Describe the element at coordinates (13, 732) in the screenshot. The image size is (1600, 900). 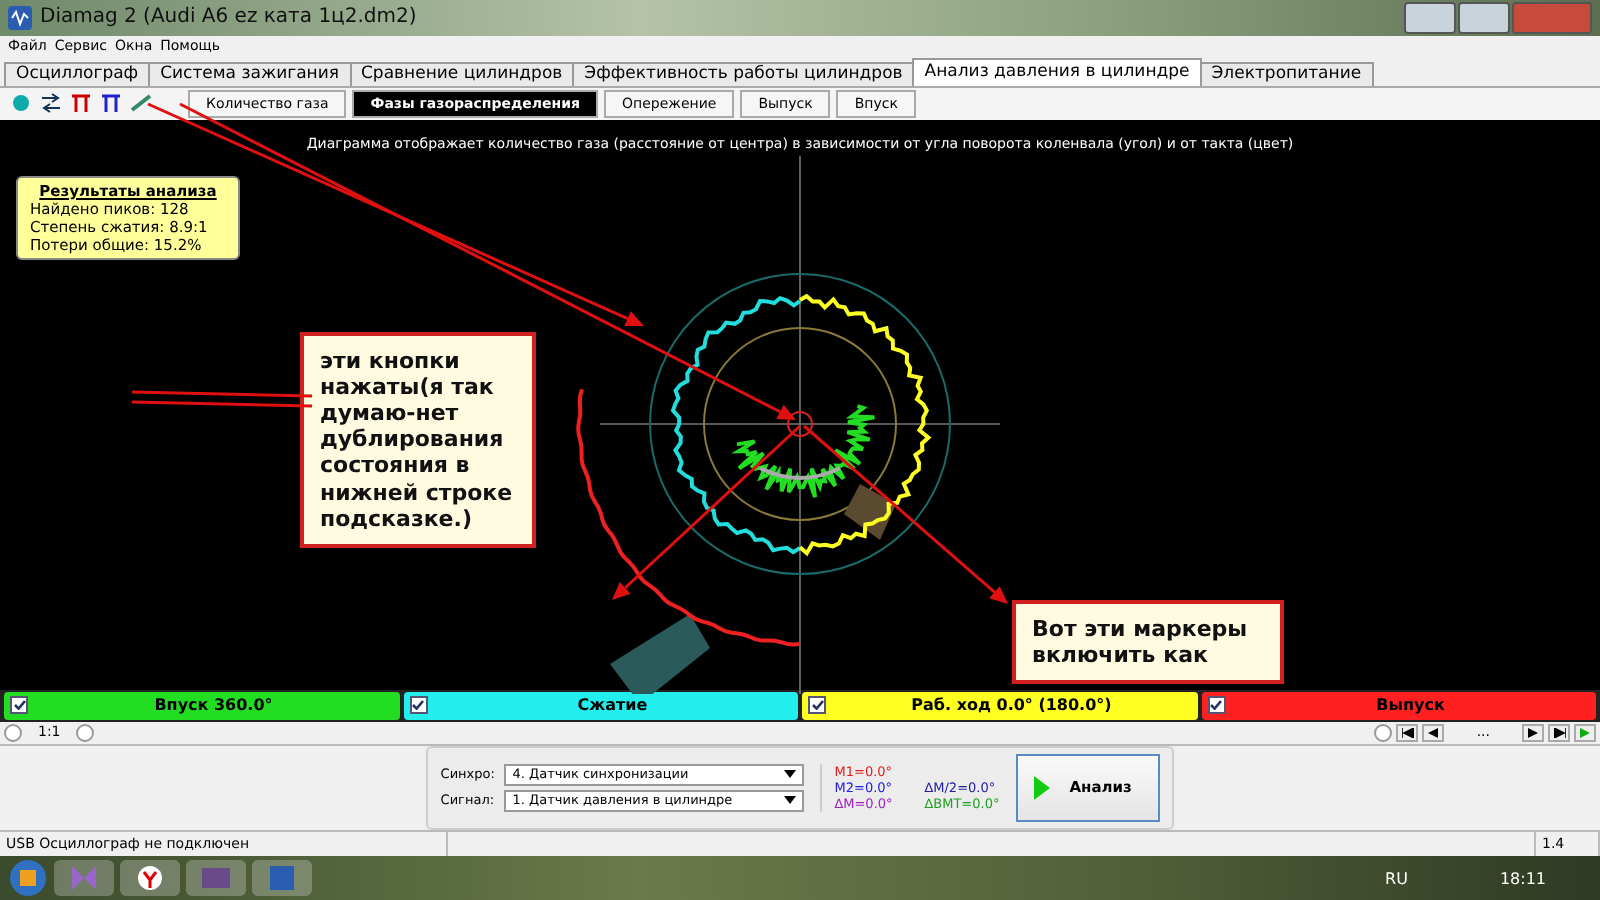
I see `zoom-out-icon` at that location.